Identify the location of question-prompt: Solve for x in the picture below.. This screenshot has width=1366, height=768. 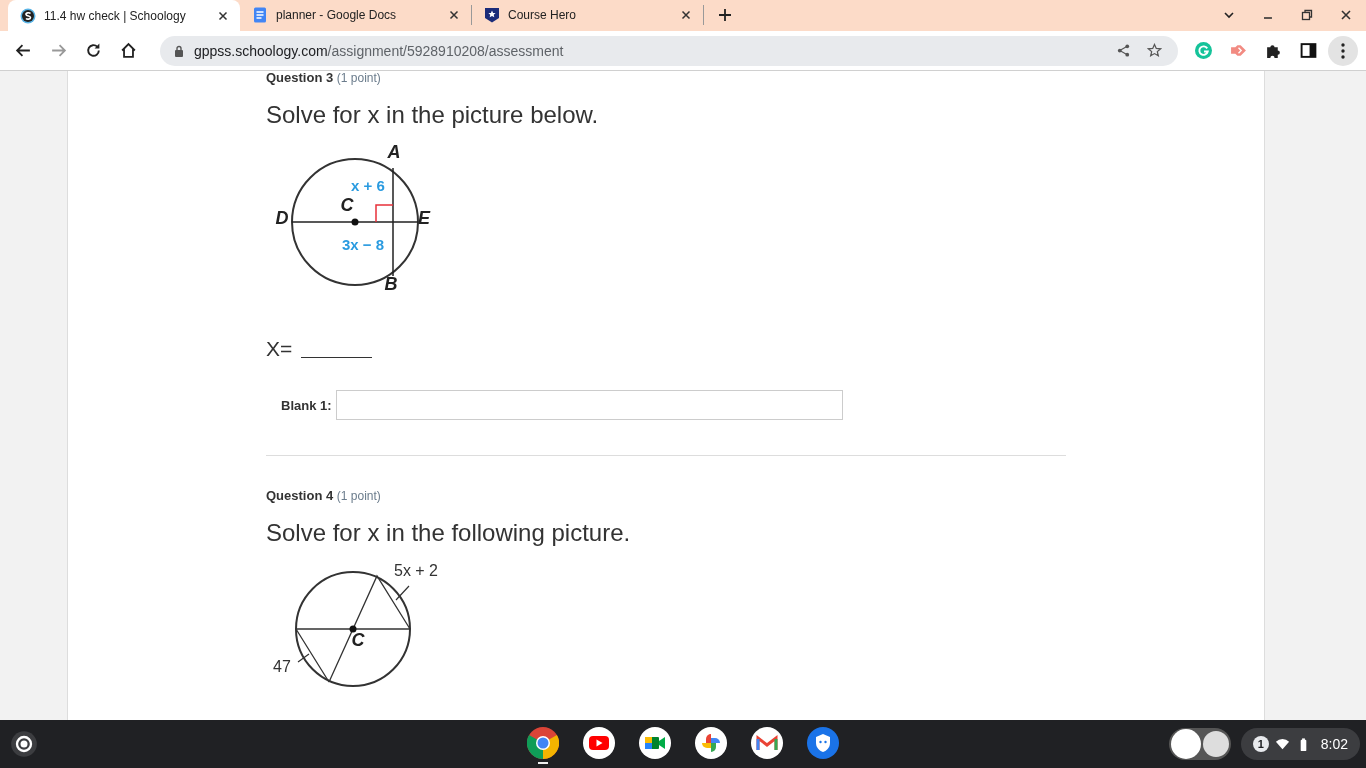
(432, 115).